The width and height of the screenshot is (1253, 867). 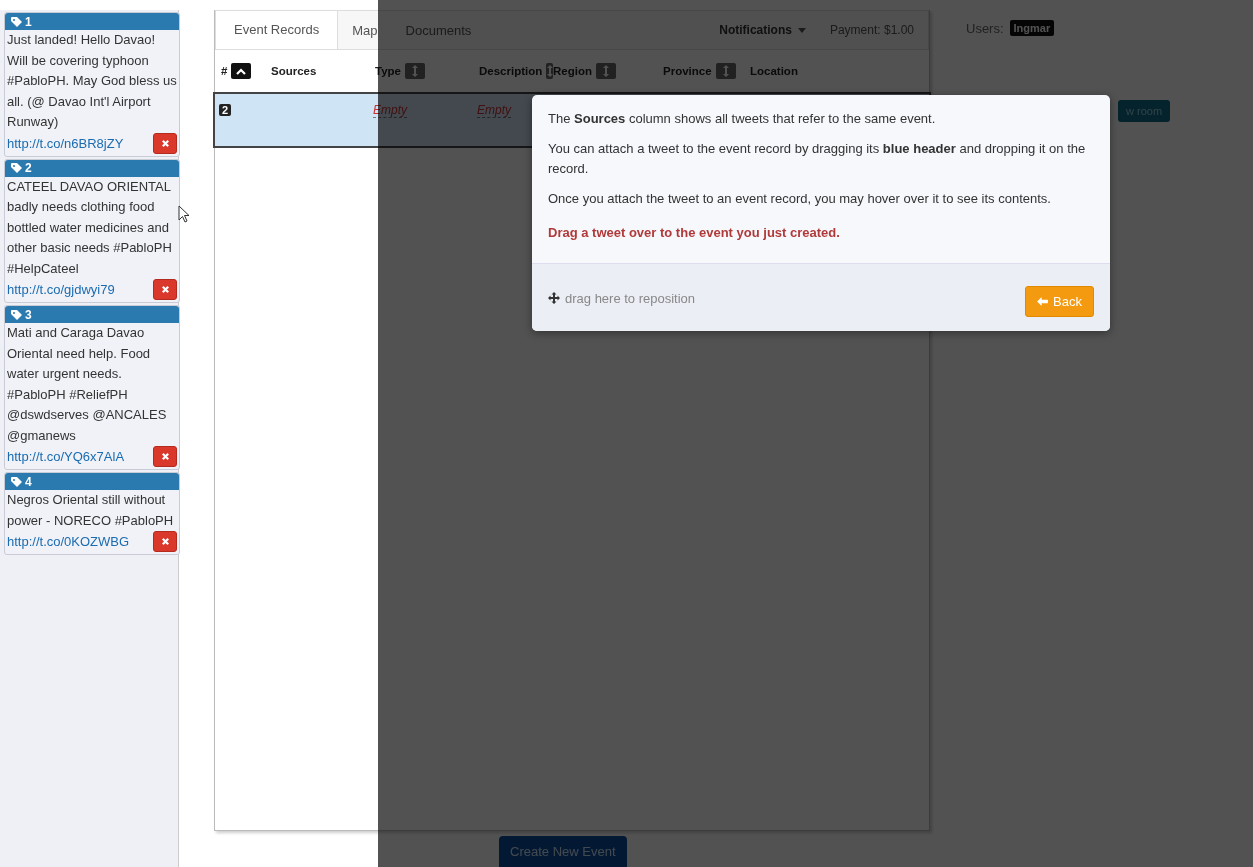 I want to click on column-header: Province, so click(x=687, y=71).